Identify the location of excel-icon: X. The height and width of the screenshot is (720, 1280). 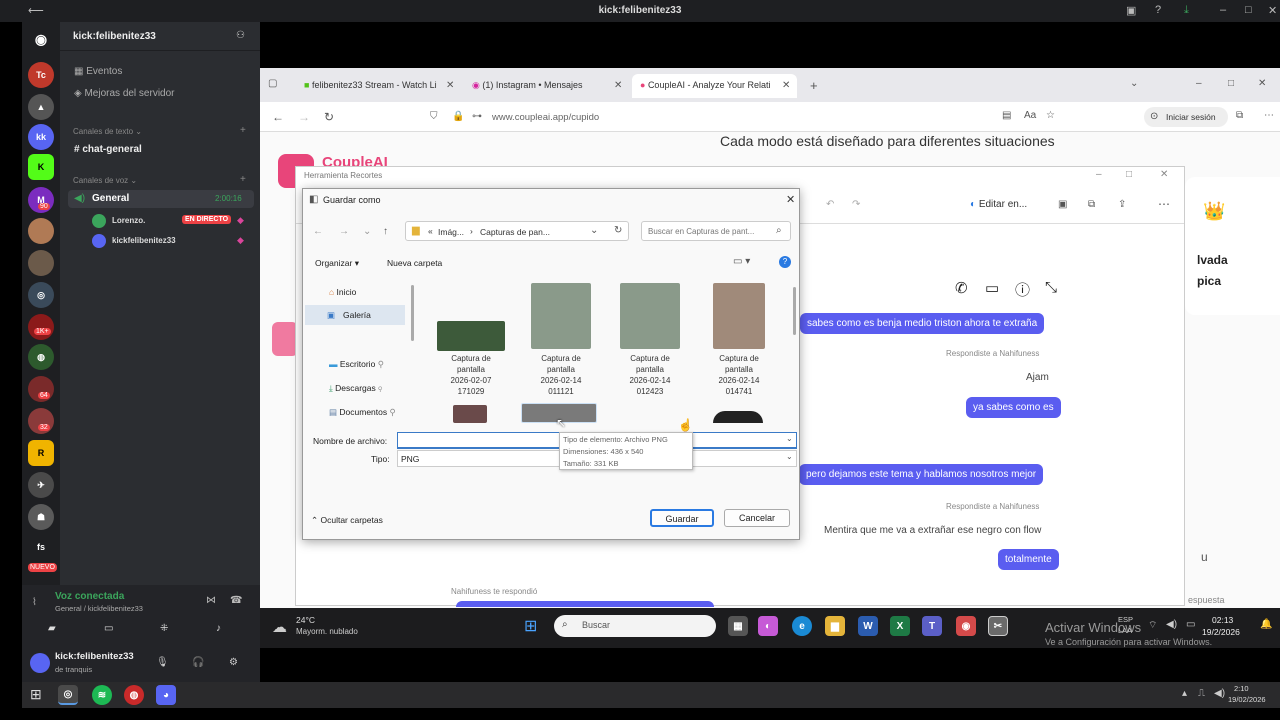
(900, 626).